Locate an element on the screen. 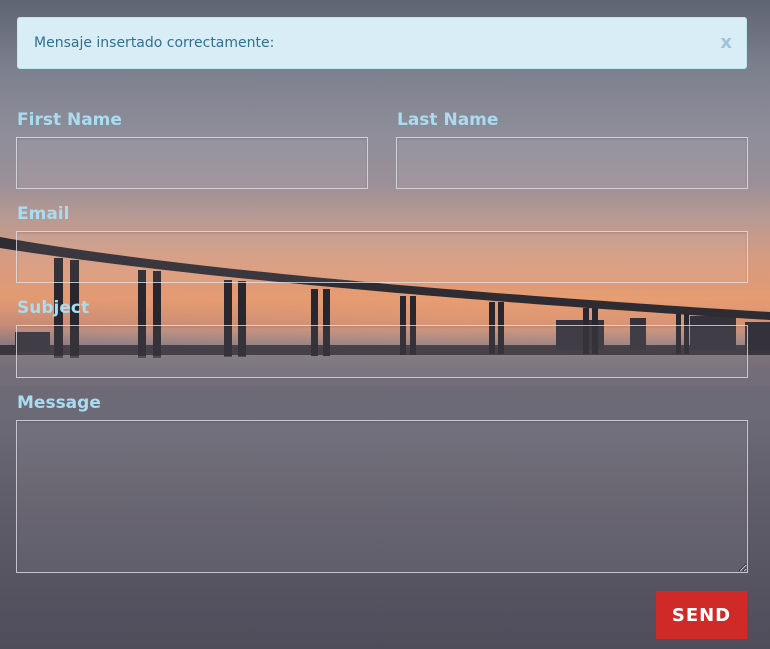 This screenshot has height=649, width=770. message-label: Message is located at coordinates (59, 403).